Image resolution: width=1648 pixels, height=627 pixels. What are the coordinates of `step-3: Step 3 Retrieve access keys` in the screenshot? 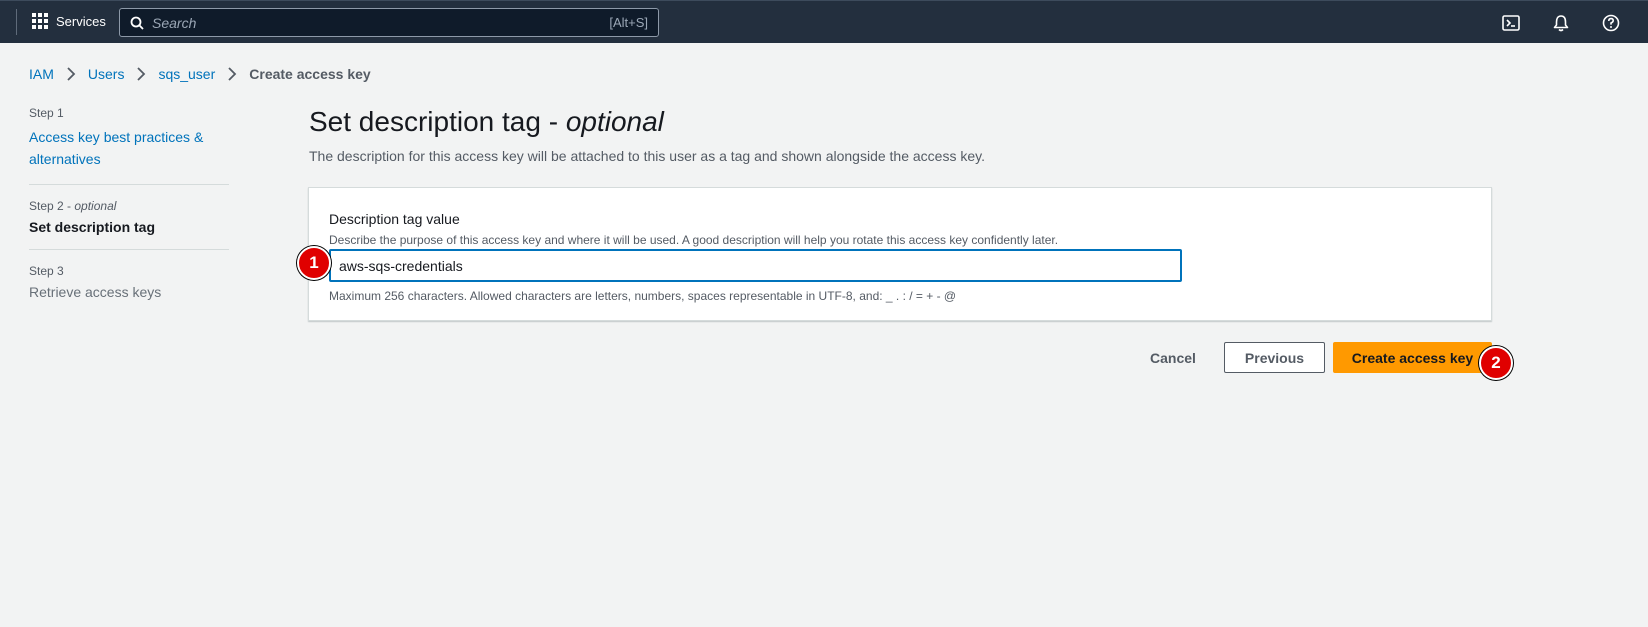 It's located at (129, 289).